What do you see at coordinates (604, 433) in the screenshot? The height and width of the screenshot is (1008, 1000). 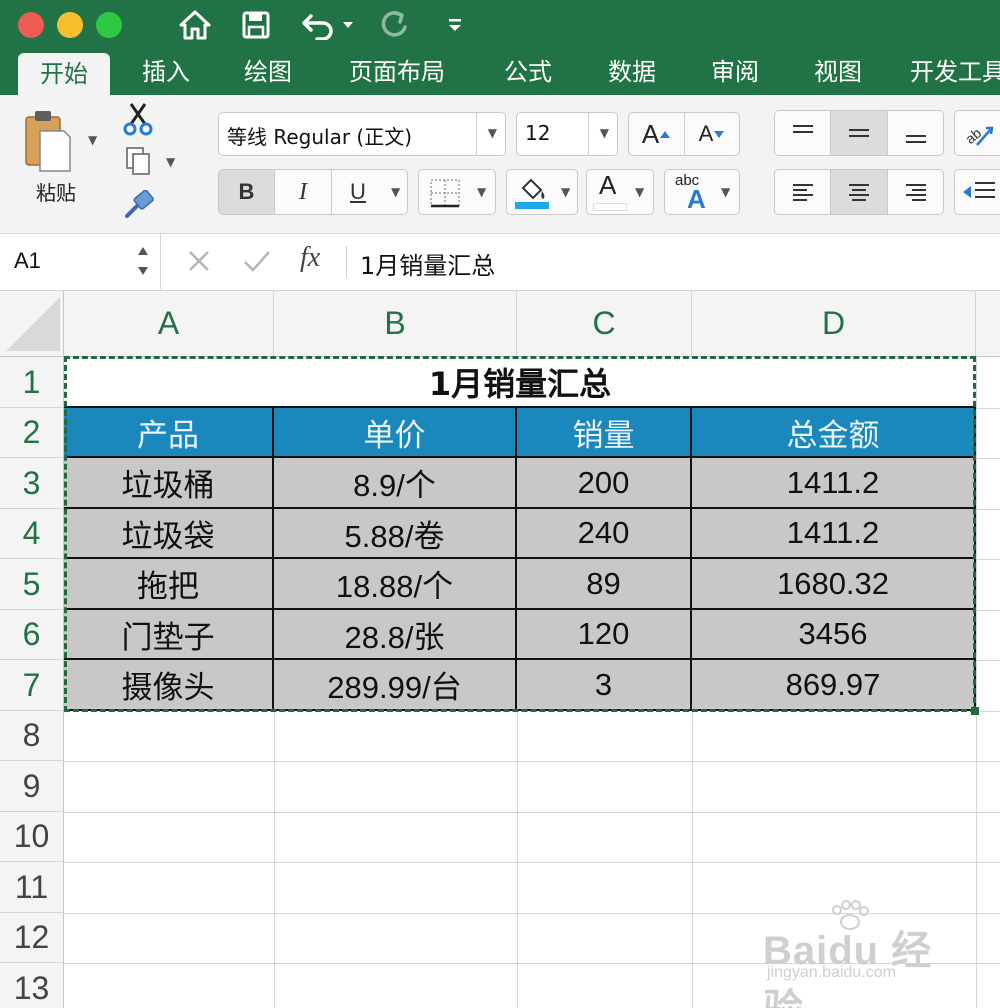 I see `header-cell-quantity: 销量` at bounding box center [604, 433].